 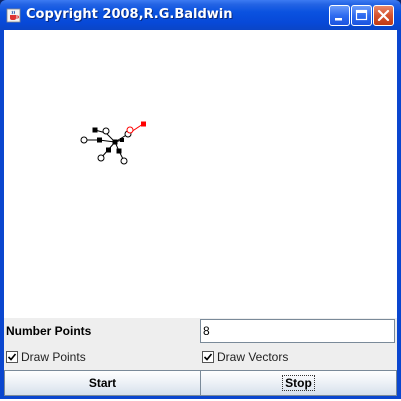 I want to click on draw-vectors-checkbox: Draw Vectors, so click(x=257, y=358).